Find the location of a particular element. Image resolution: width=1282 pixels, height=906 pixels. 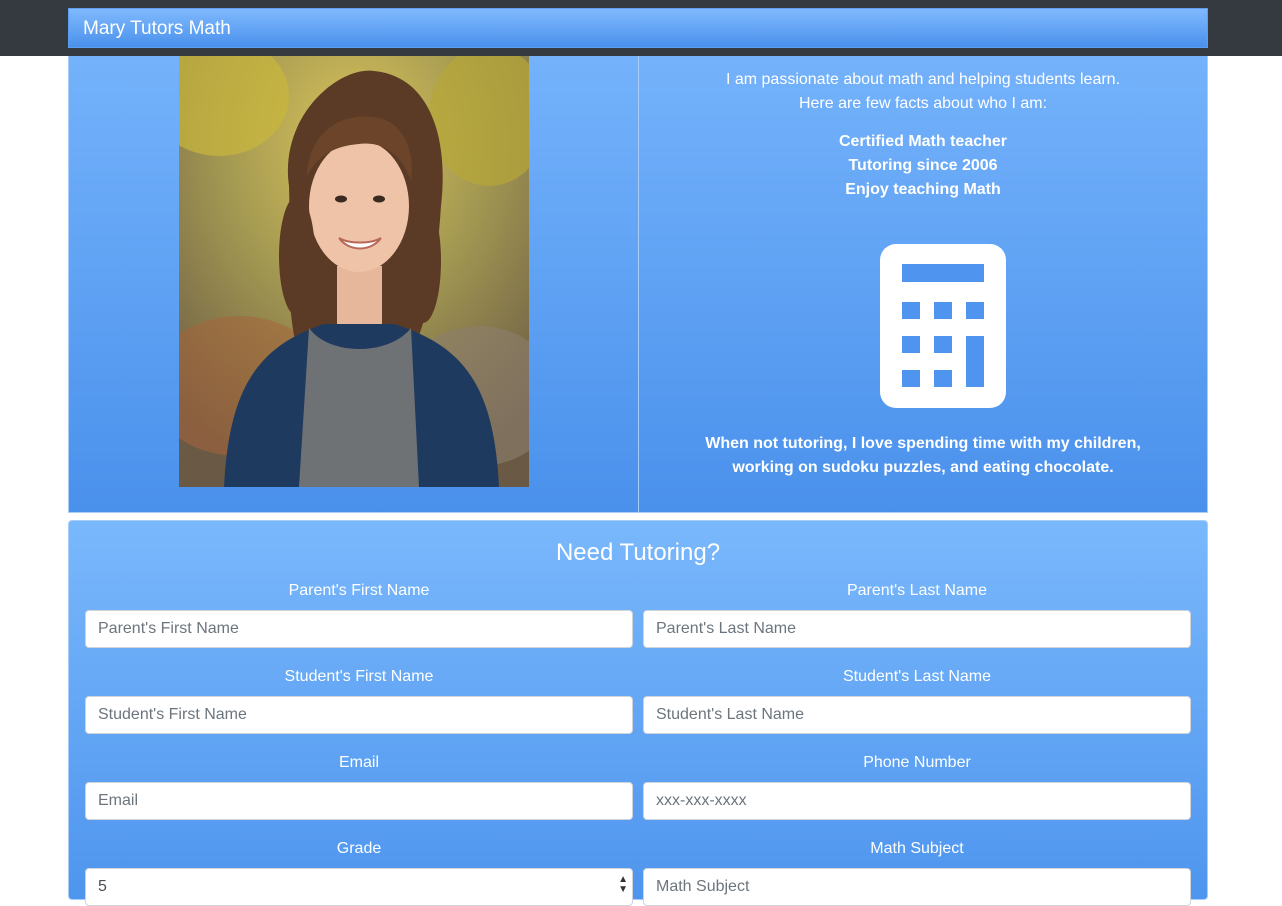

student-first-name-input is located at coordinates (359, 715).